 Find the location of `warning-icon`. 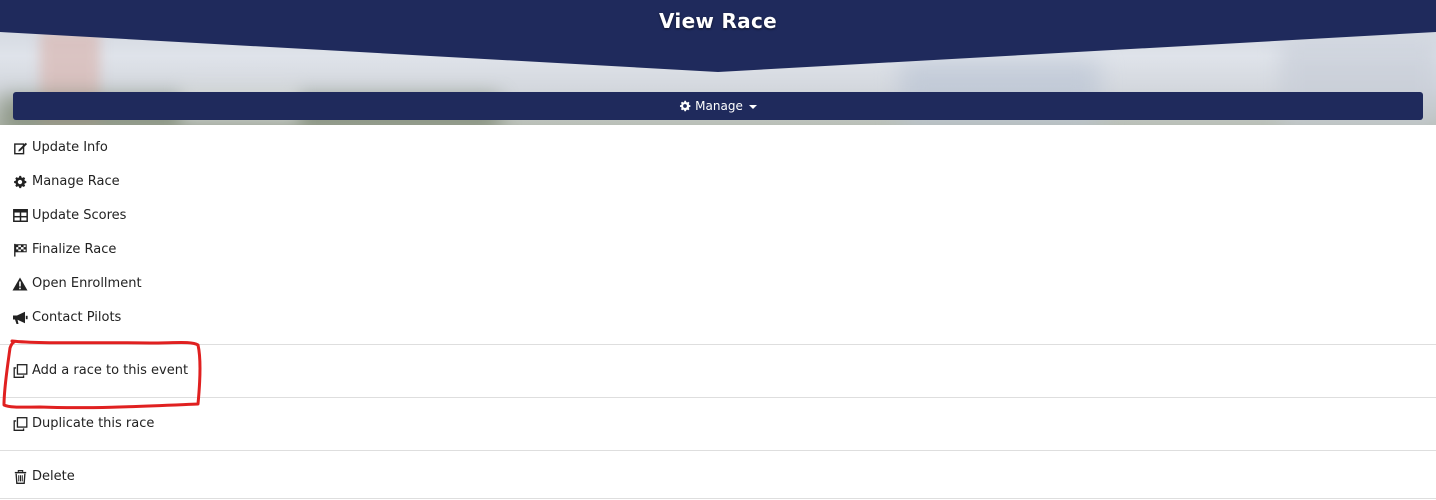

warning-icon is located at coordinates (20, 284).